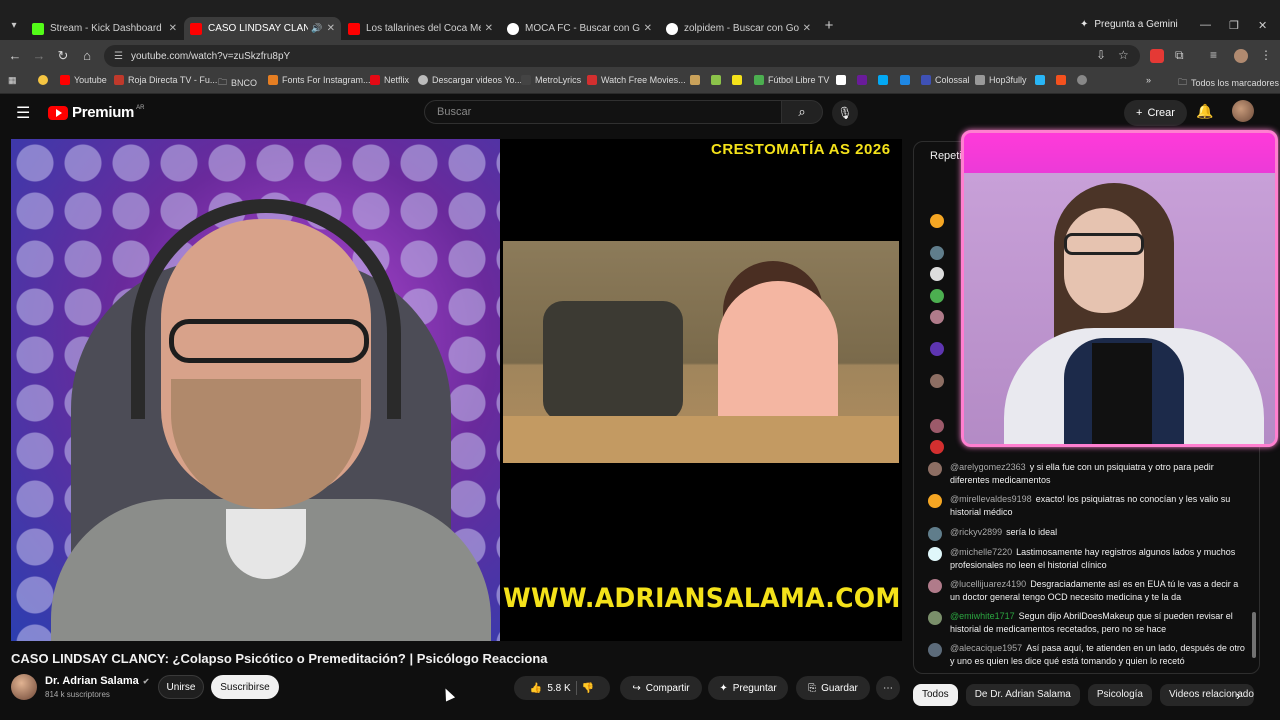  I want to click on bookmark-netflix: Netflix, so click(389, 80).